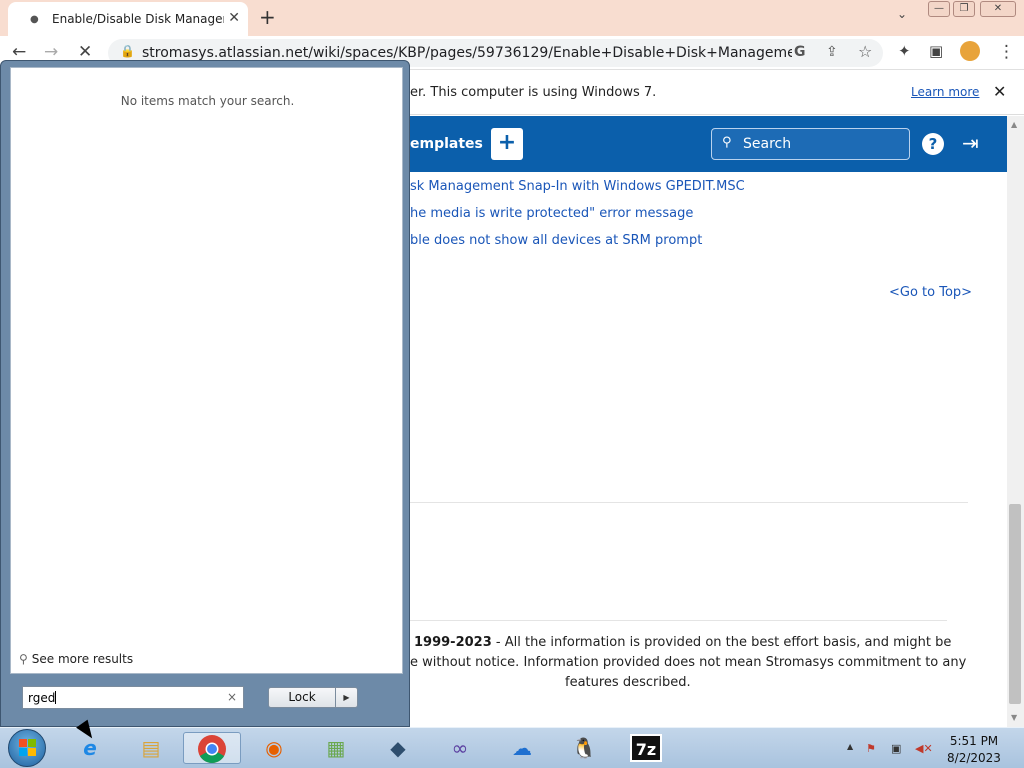 The image size is (1024, 768). I want to click on start-search-input: rged ×, so click(133, 697).